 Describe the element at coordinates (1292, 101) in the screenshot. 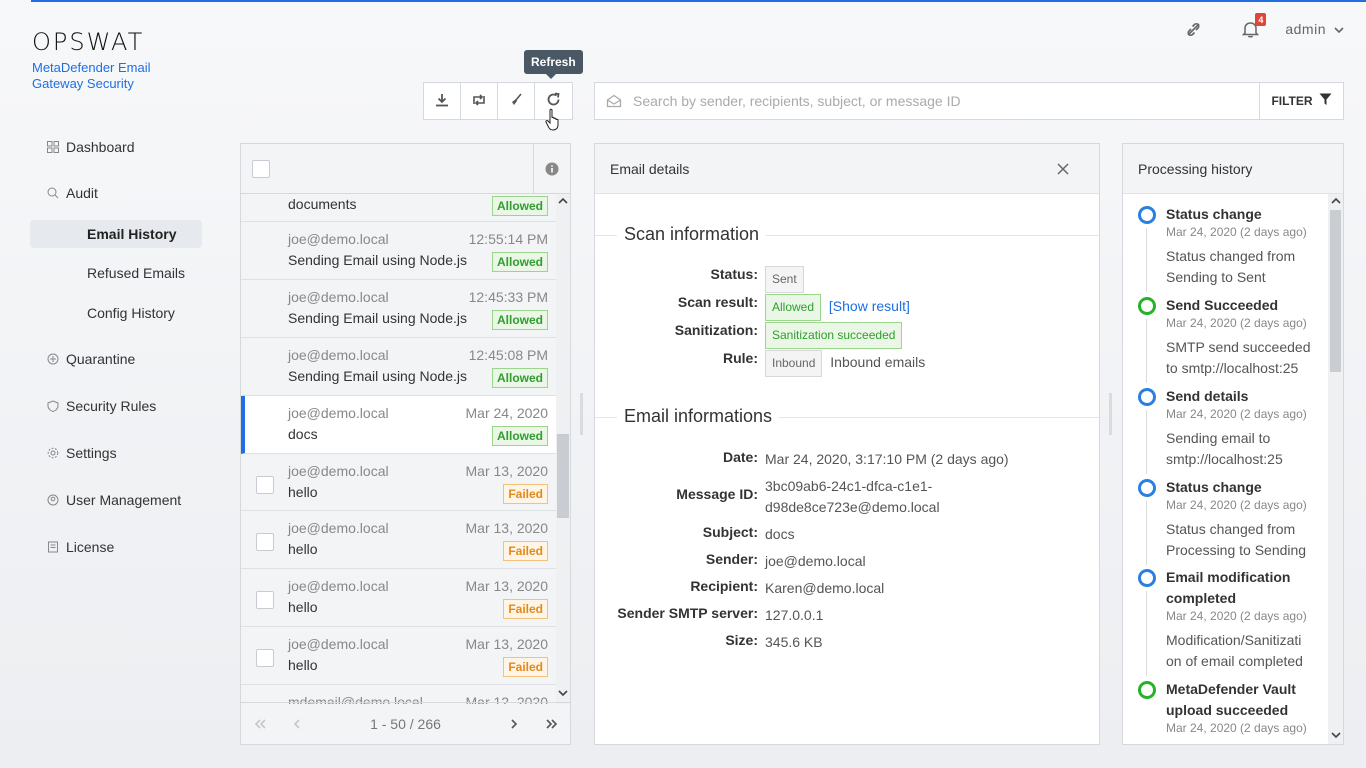

I see `filter-label: FILTER` at that location.